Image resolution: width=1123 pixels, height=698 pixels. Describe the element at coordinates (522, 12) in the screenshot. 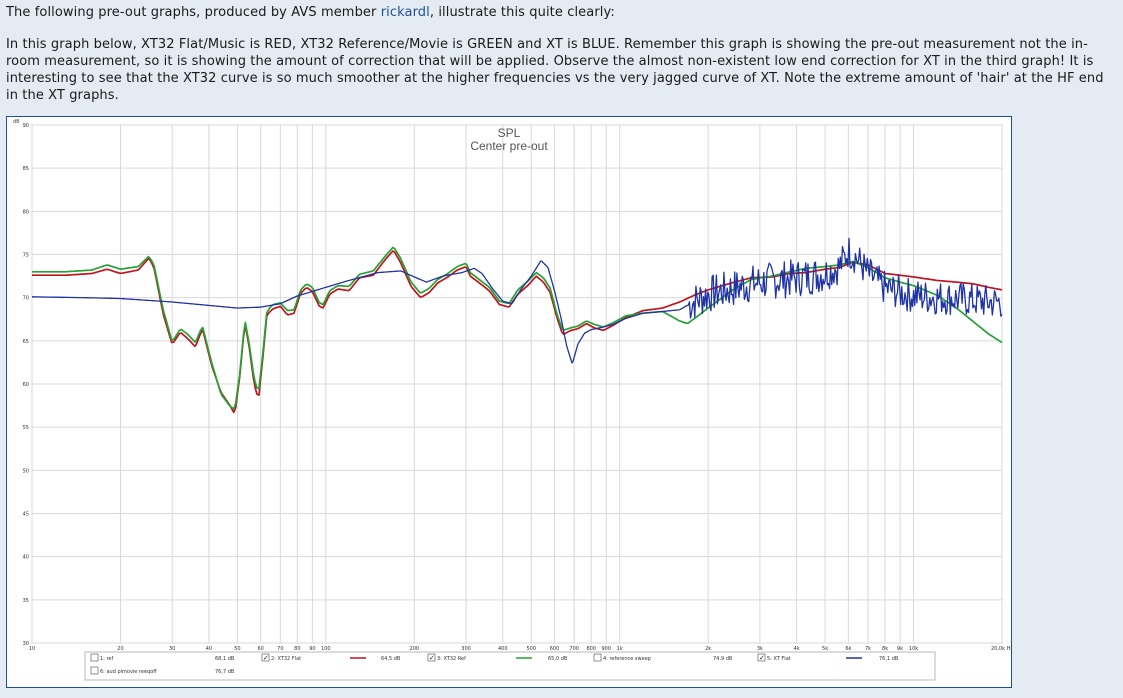

I see `intro-after: , illustrate this quite clearly:` at that location.